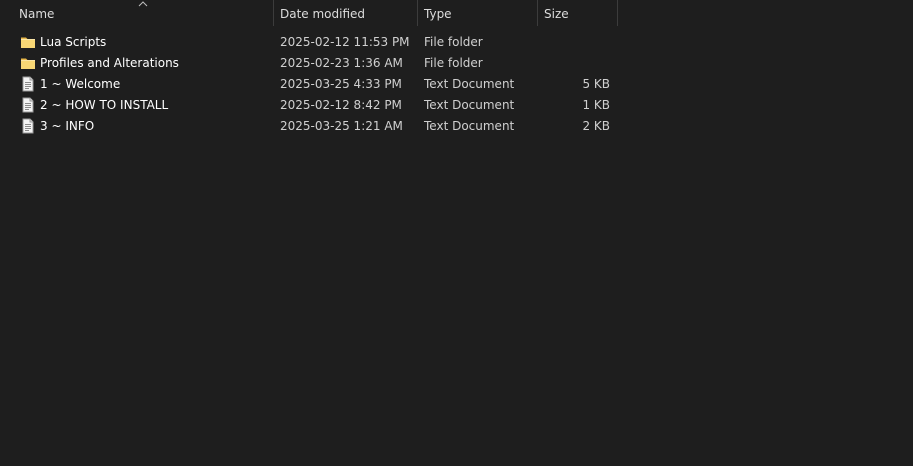 The width and height of the screenshot is (913, 466). What do you see at coordinates (341, 84) in the screenshot?
I see `file-date-modified: 2025-03-25 4:33 PM` at bounding box center [341, 84].